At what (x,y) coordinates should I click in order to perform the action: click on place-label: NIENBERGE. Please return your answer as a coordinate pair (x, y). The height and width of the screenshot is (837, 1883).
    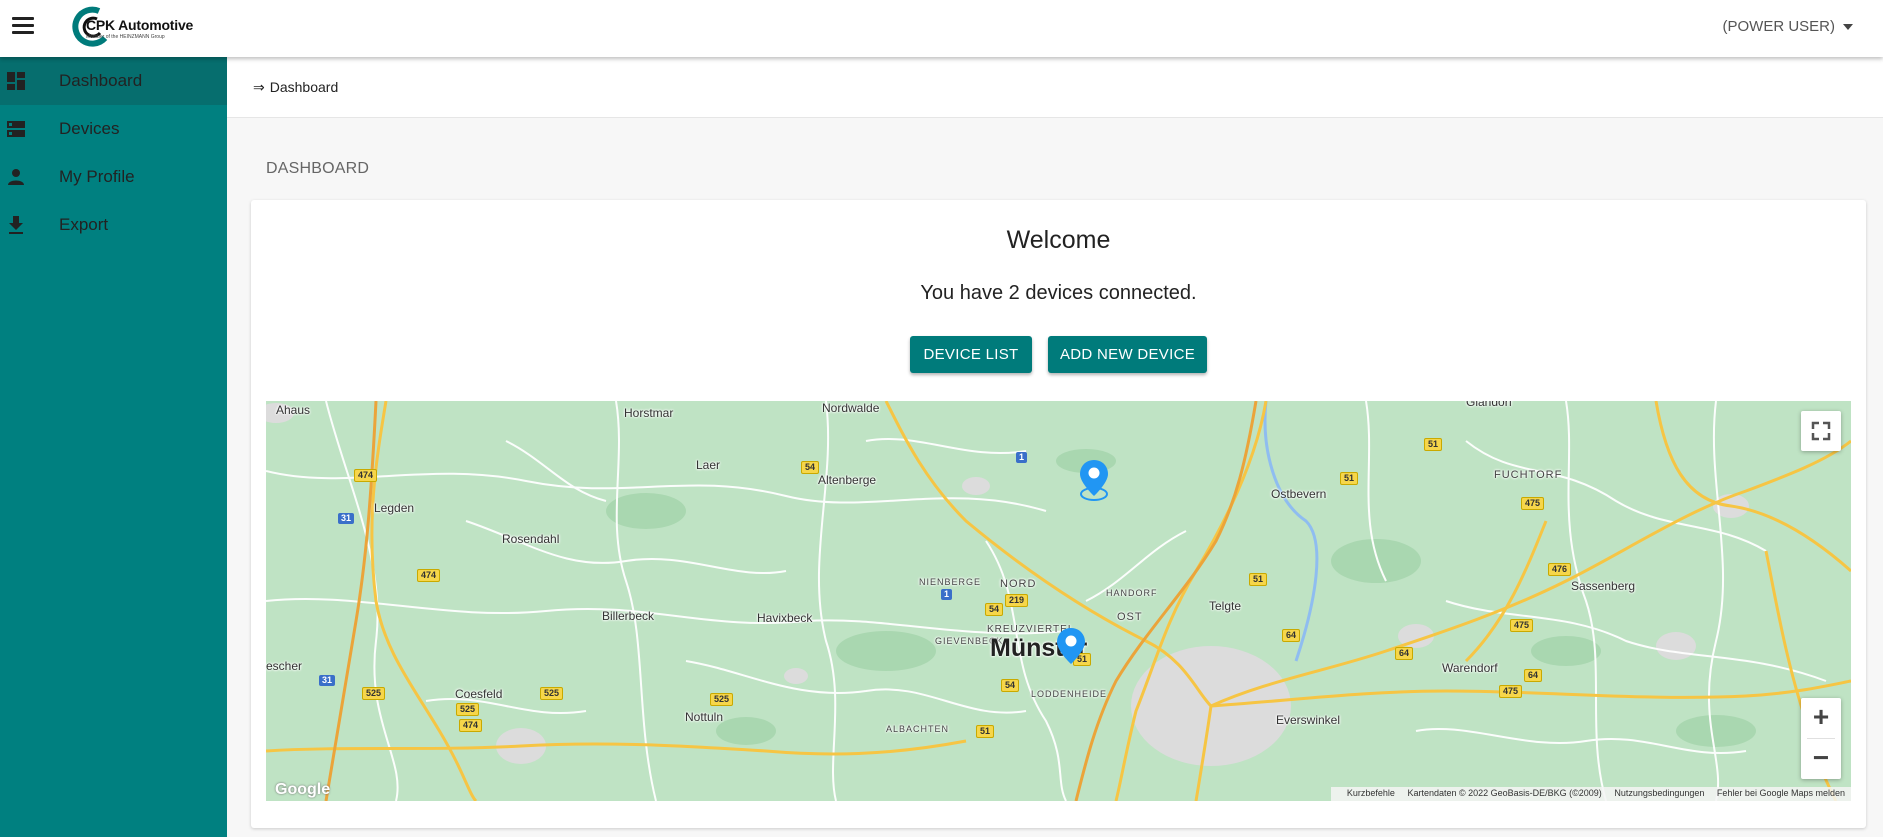
    Looking at the image, I should click on (950, 582).